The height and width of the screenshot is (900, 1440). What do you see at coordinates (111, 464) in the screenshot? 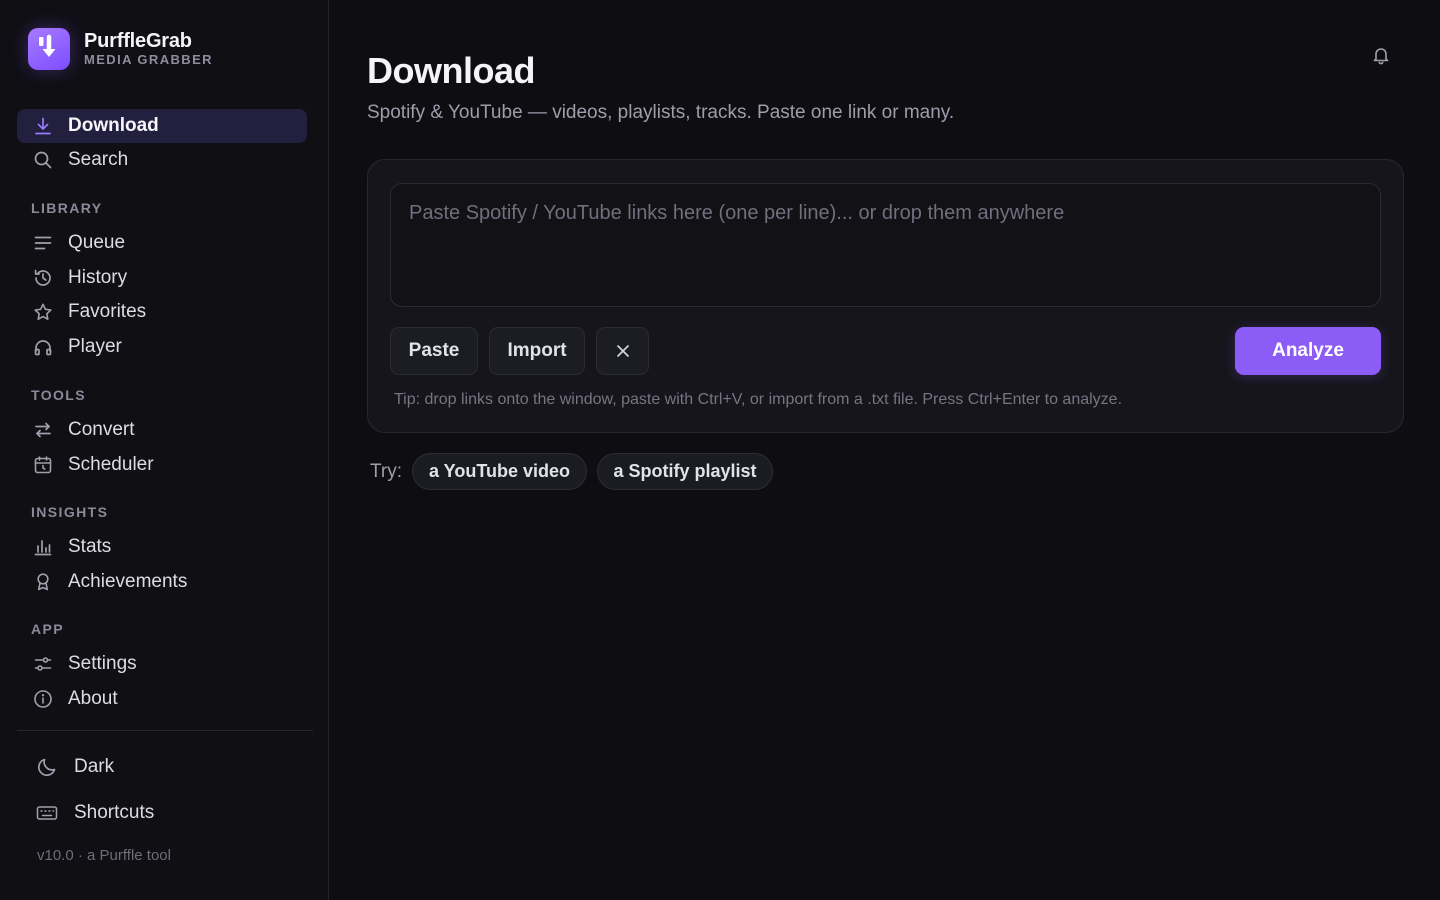
I see `sidebar-item-label: Scheduler` at bounding box center [111, 464].